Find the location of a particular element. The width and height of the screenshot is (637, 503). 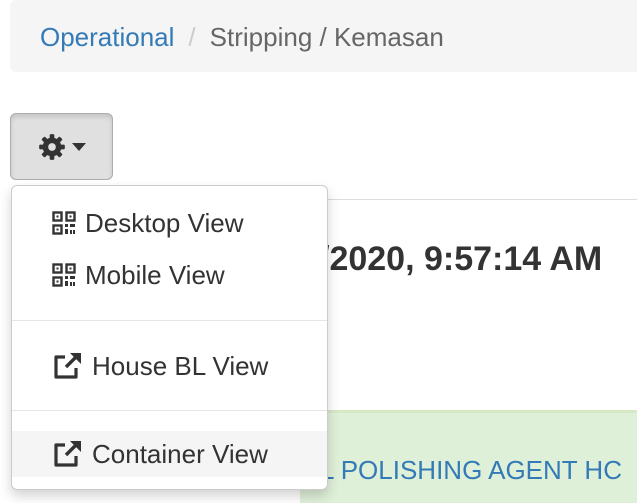

menu-item-container-view: Container View is located at coordinates (169, 454).